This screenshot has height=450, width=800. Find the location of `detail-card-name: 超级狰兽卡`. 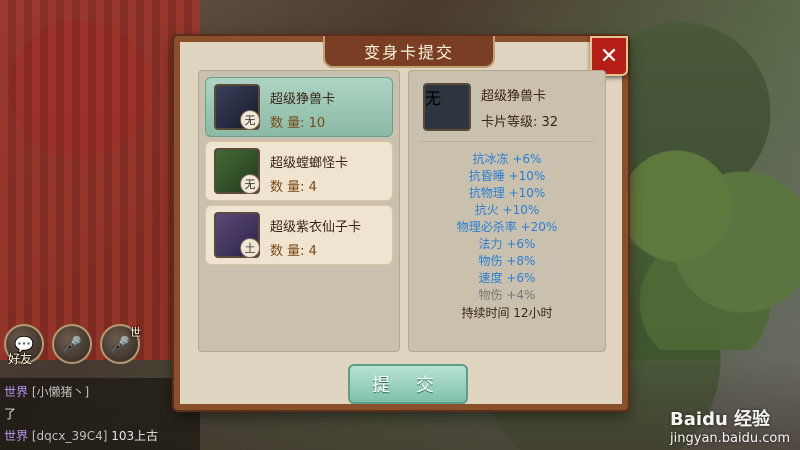

detail-card-name: 超级狰兽卡 is located at coordinates (514, 96).